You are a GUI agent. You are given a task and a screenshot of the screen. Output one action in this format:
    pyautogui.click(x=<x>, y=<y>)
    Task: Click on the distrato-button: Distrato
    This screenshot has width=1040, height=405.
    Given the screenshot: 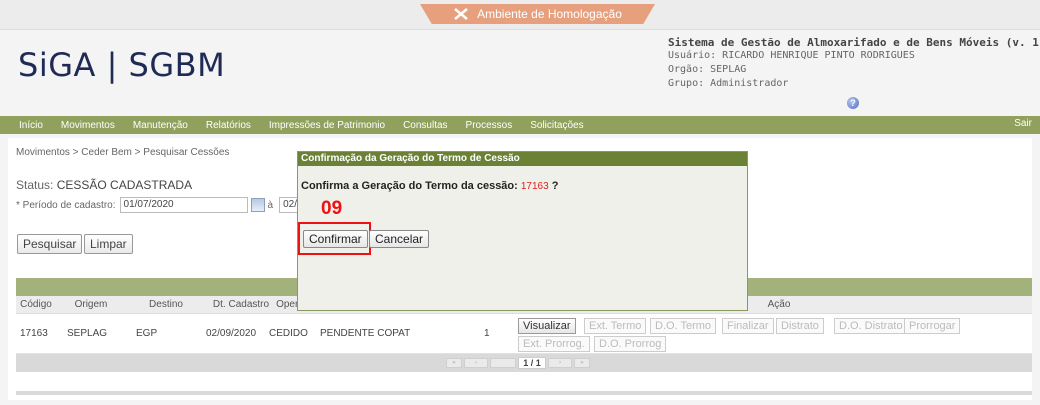 What is the action you would take?
    pyautogui.click(x=800, y=326)
    